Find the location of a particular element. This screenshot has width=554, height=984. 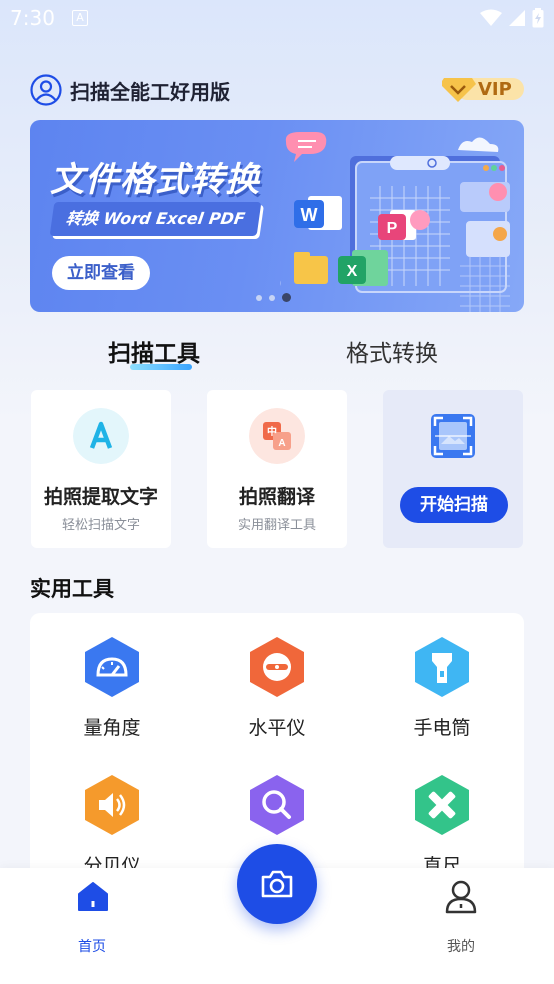

tool-flashlight: 手电筒 is located at coordinates (442, 690).